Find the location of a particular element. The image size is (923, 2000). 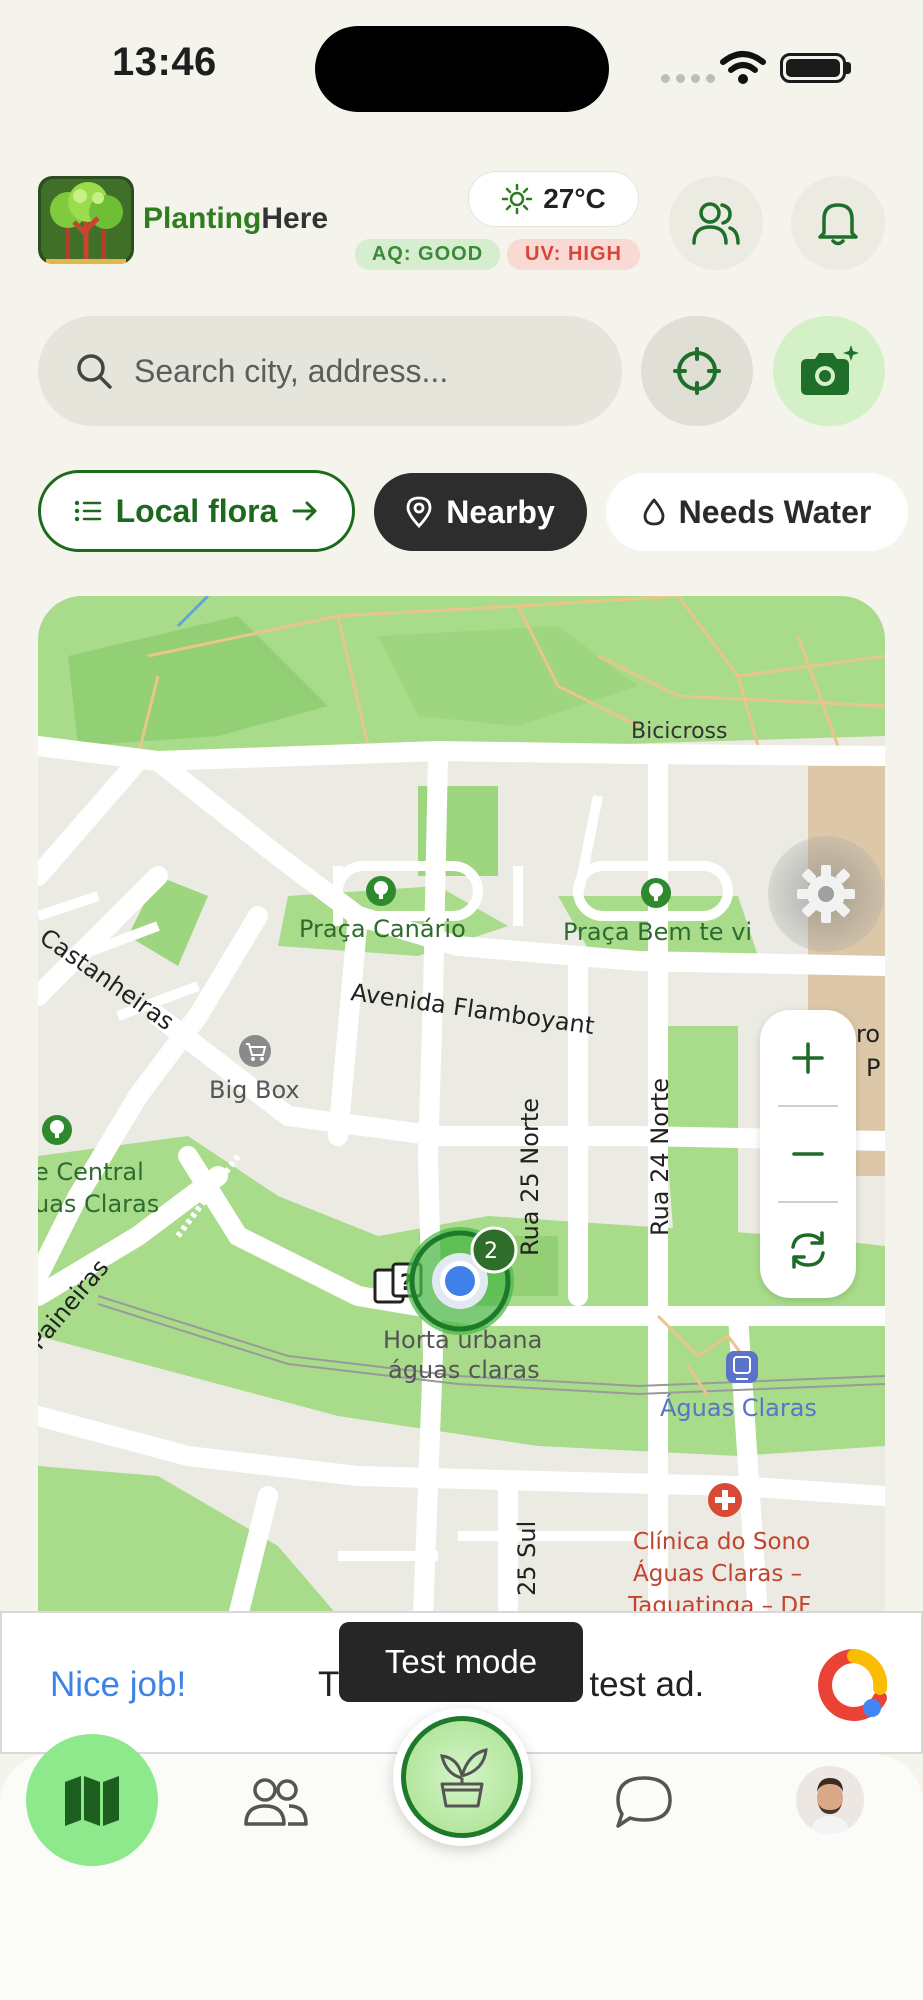

map-label-praca-canario: Praça Canário is located at coordinates (382, 929).